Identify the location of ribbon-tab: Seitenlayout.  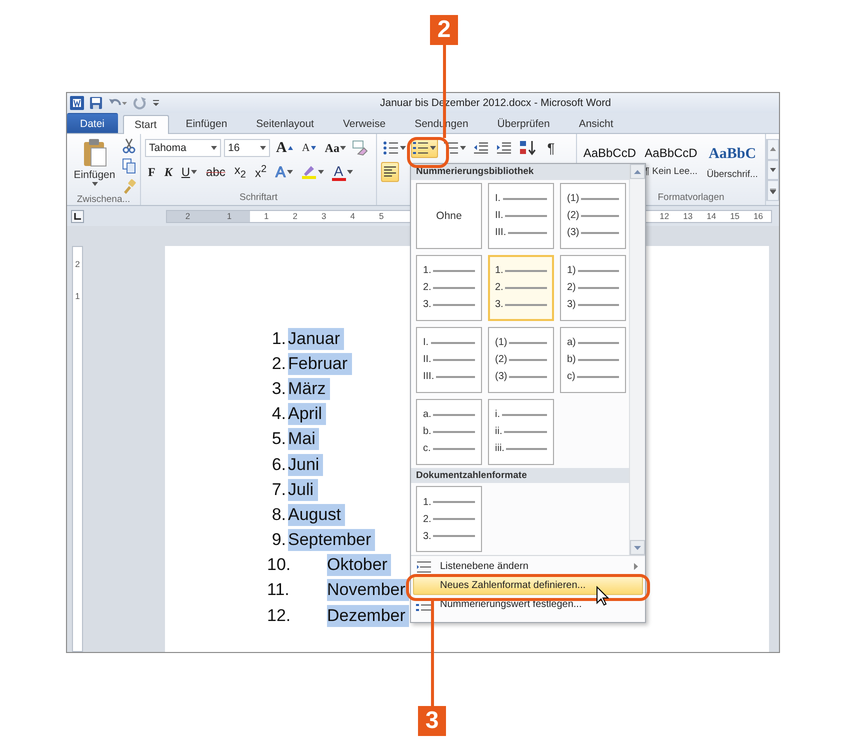
(285, 123).